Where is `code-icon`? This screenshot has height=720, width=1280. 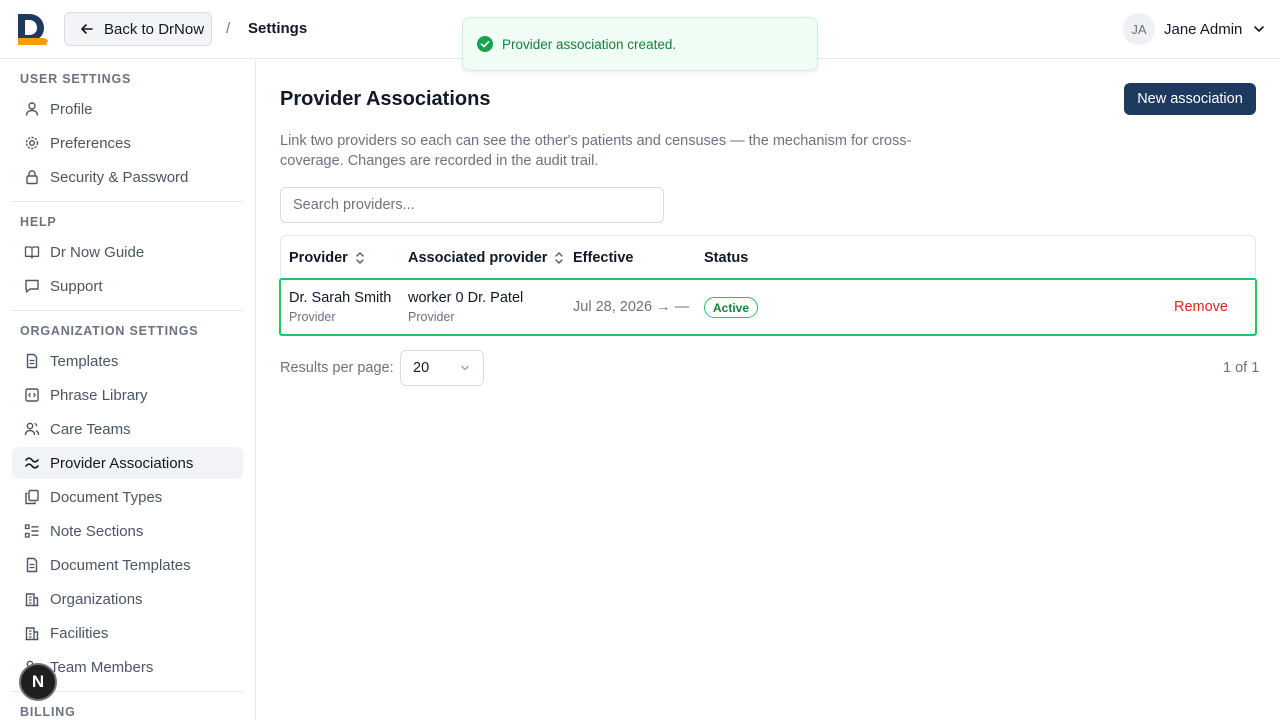
code-icon is located at coordinates (32, 395).